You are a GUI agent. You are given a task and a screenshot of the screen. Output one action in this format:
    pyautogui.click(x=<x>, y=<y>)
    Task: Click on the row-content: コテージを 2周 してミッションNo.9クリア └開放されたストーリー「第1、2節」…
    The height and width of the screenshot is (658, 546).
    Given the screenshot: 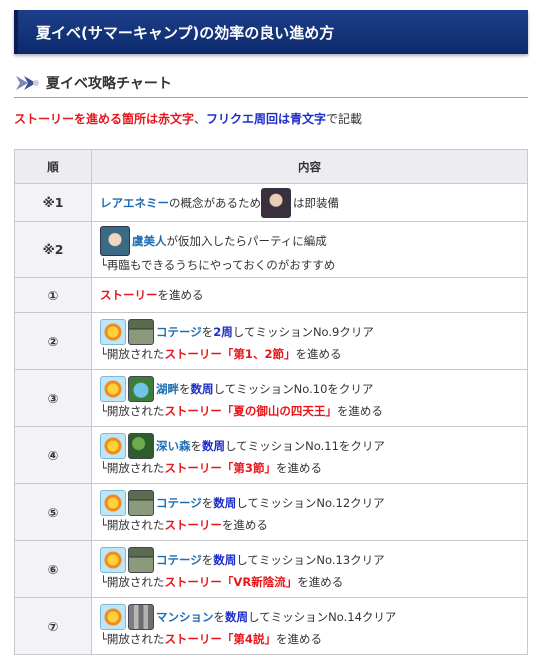 What is the action you would take?
    pyautogui.click(x=309, y=341)
    